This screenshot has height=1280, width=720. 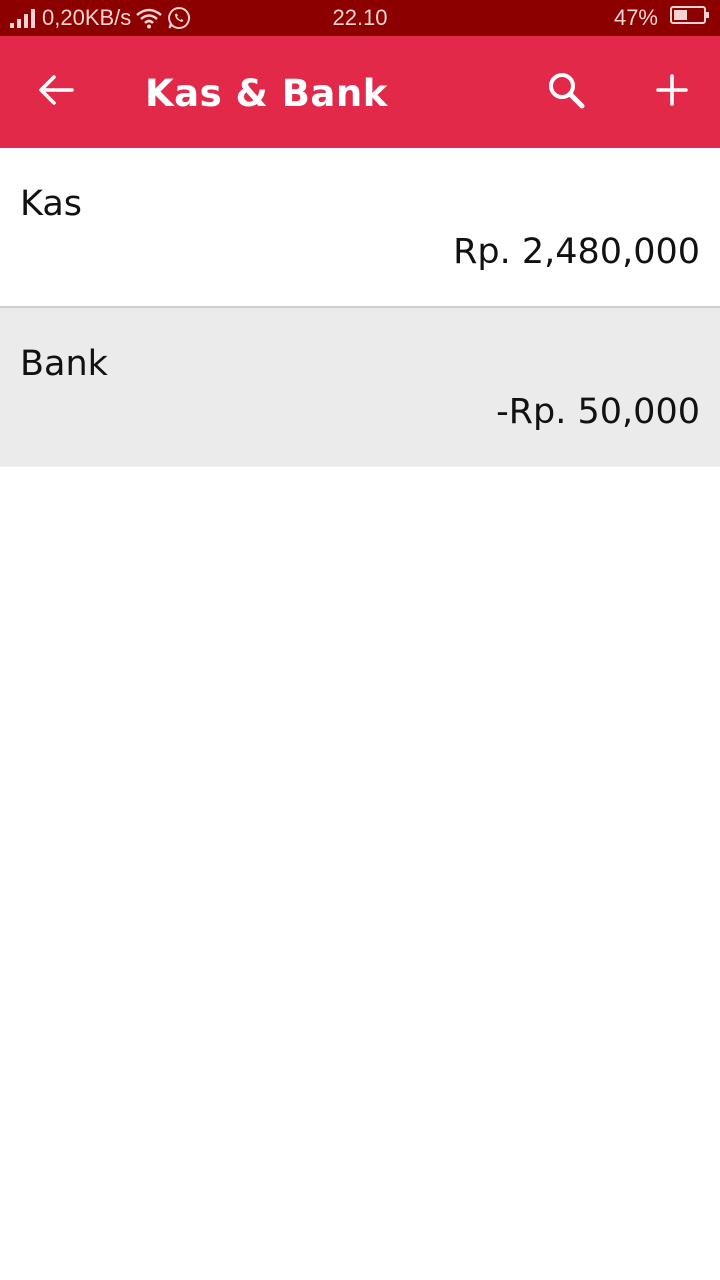 I want to click on status-bar: 0,20KB/s 22.10 47%, so click(x=360, y=18).